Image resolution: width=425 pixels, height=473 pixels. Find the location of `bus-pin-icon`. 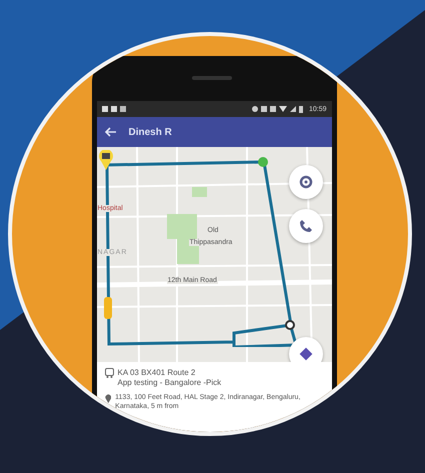

bus-pin-icon is located at coordinates (105, 160).